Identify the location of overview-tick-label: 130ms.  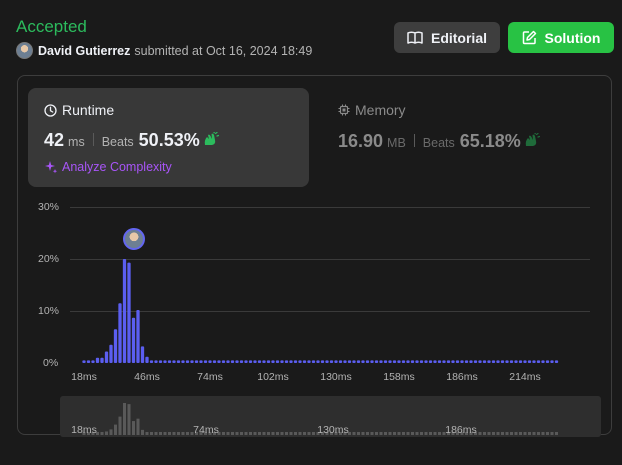
(333, 430).